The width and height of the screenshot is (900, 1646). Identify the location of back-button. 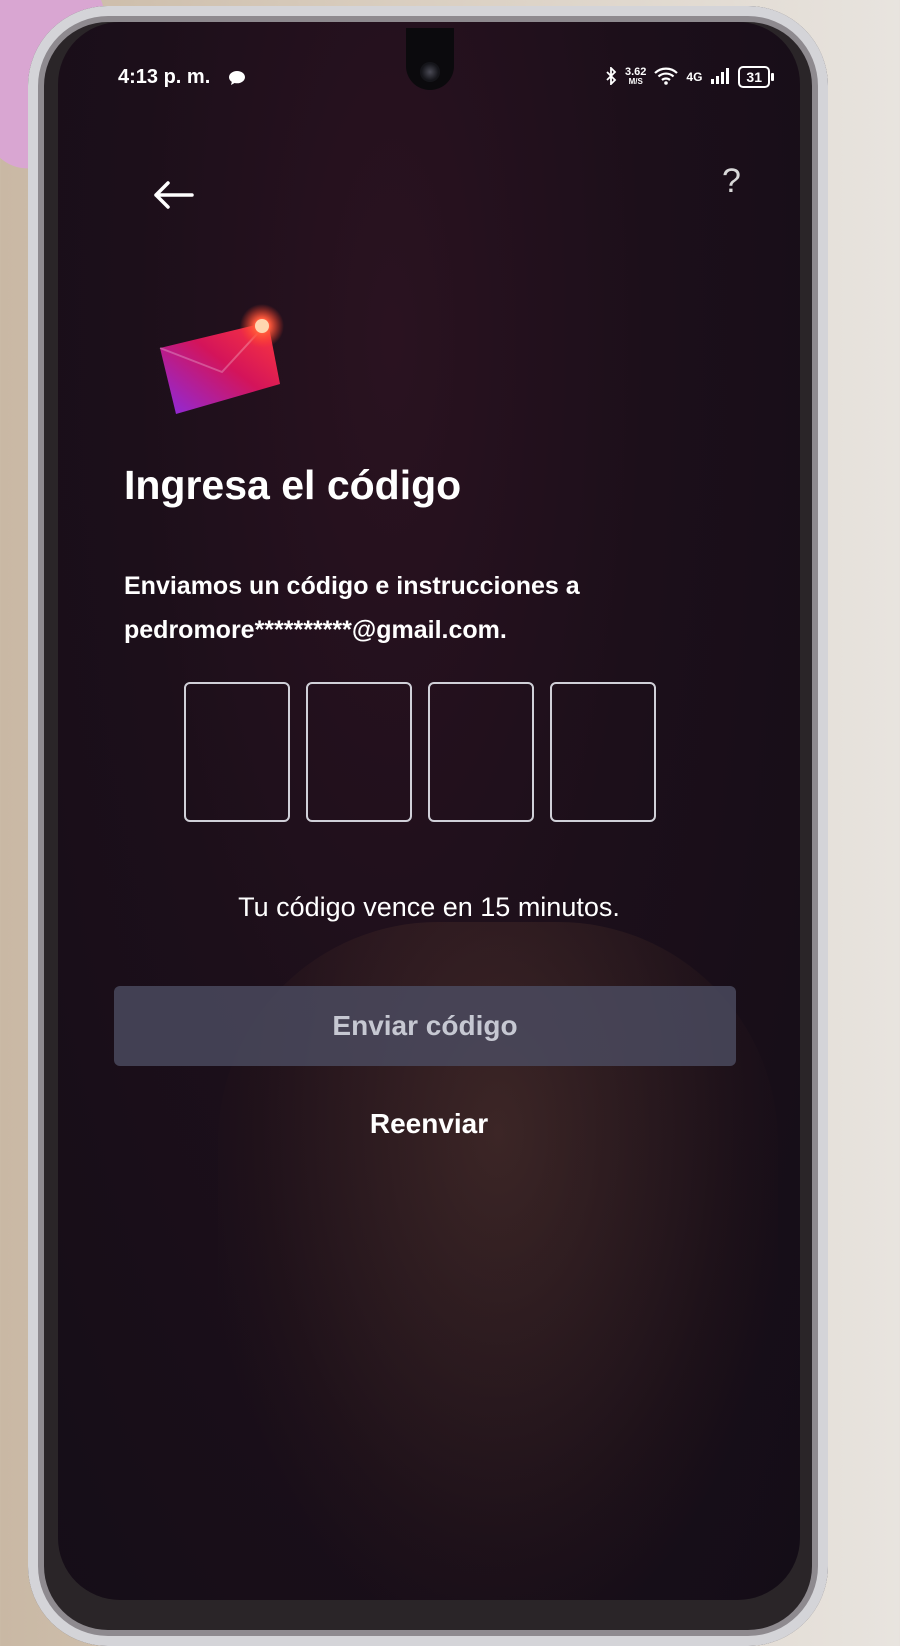
(173, 197).